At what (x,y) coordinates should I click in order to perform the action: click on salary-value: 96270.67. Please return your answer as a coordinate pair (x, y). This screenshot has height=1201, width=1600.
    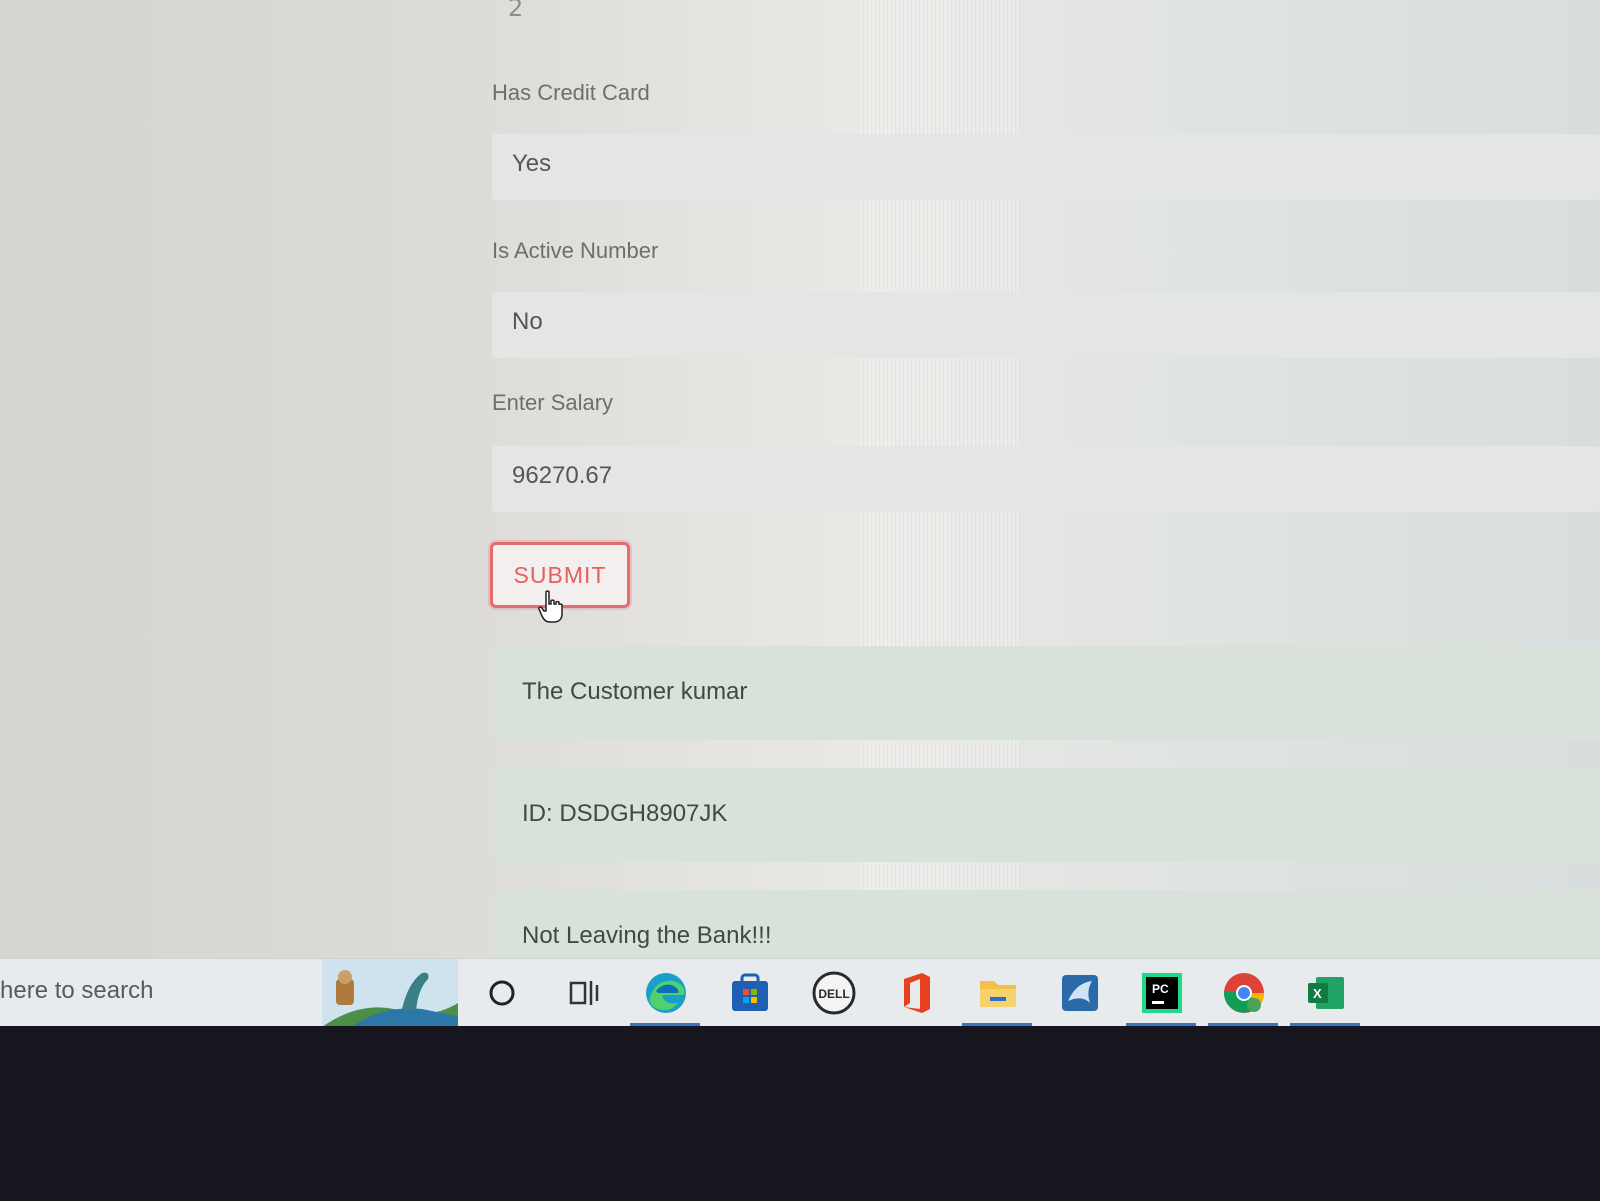
    Looking at the image, I should click on (562, 475).